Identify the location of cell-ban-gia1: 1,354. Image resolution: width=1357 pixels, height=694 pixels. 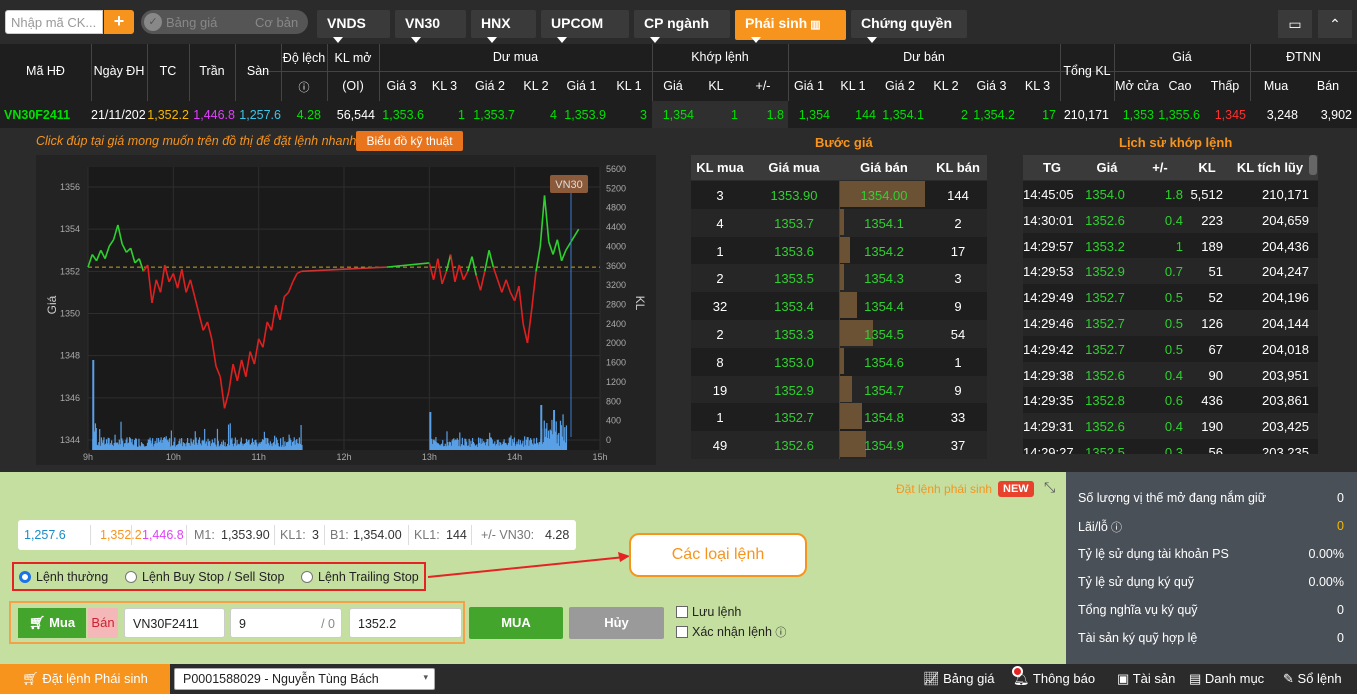
(809, 115).